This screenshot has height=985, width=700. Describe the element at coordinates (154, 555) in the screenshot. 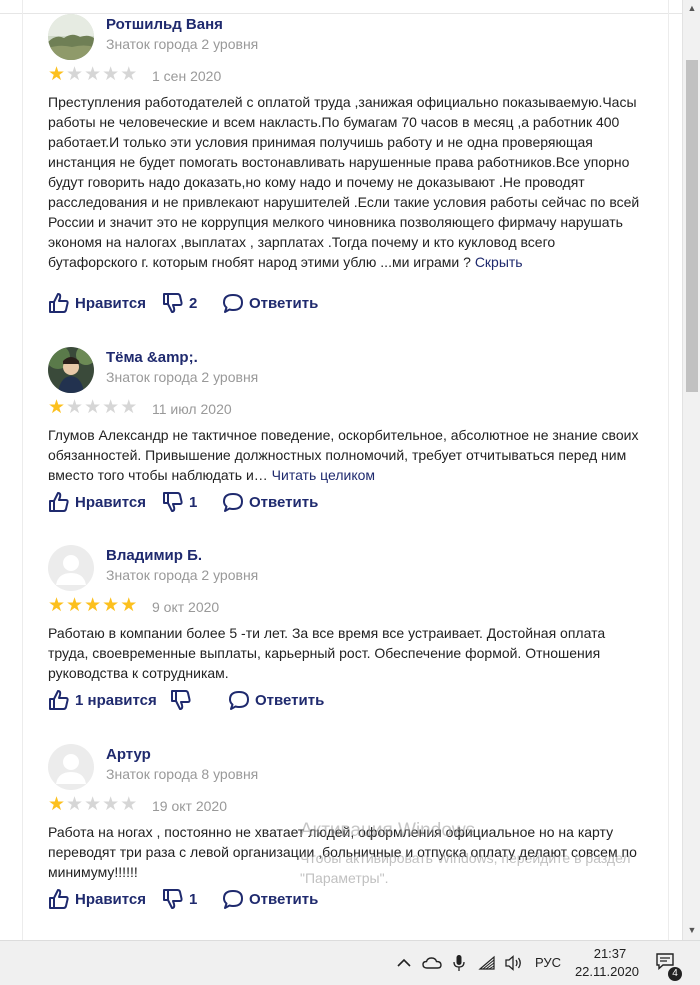

I see `author-name: Владимир Б.` at that location.